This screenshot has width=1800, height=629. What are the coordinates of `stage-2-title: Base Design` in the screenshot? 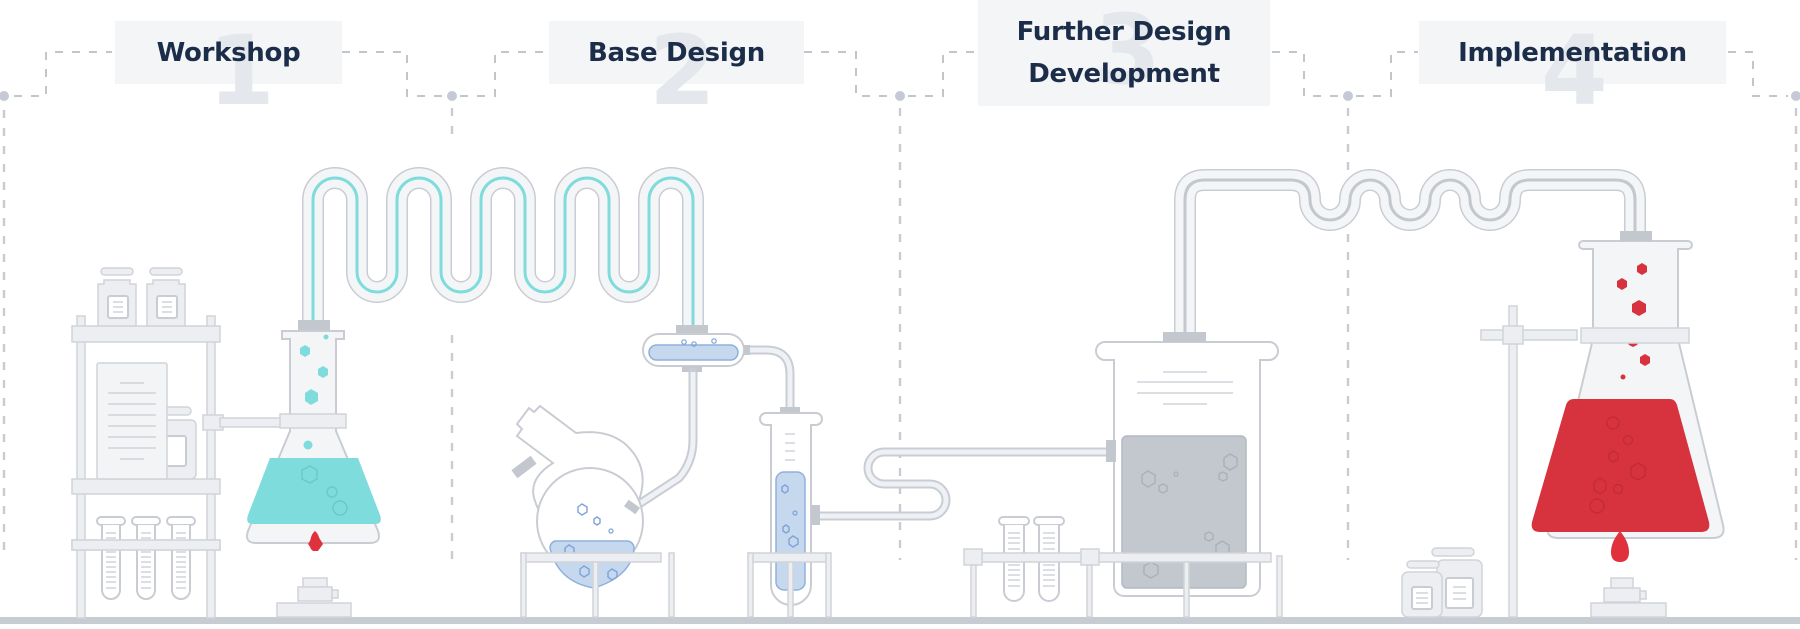 It's located at (676, 52).